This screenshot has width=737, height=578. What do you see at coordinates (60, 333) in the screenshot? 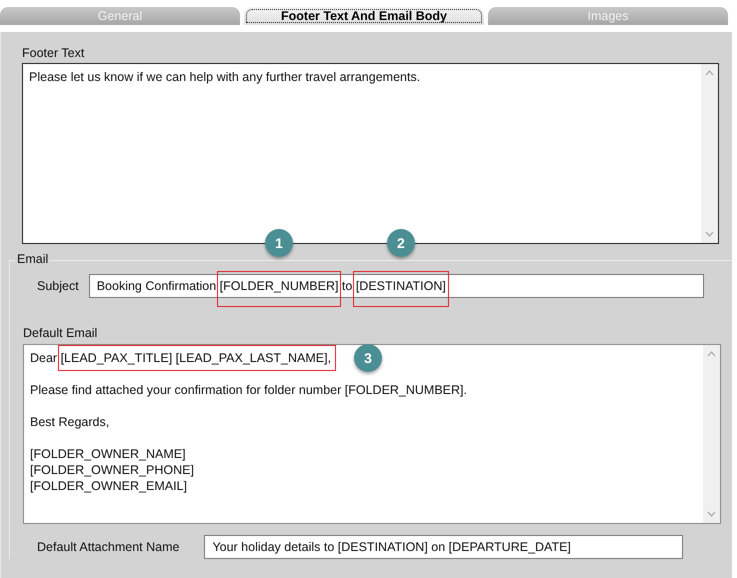
I see `default-email-label: Default Email` at bounding box center [60, 333].